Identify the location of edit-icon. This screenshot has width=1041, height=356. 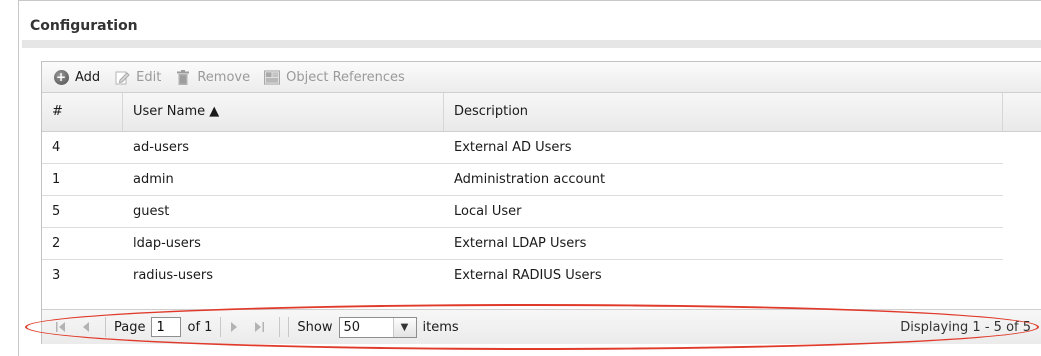
(122, 77).